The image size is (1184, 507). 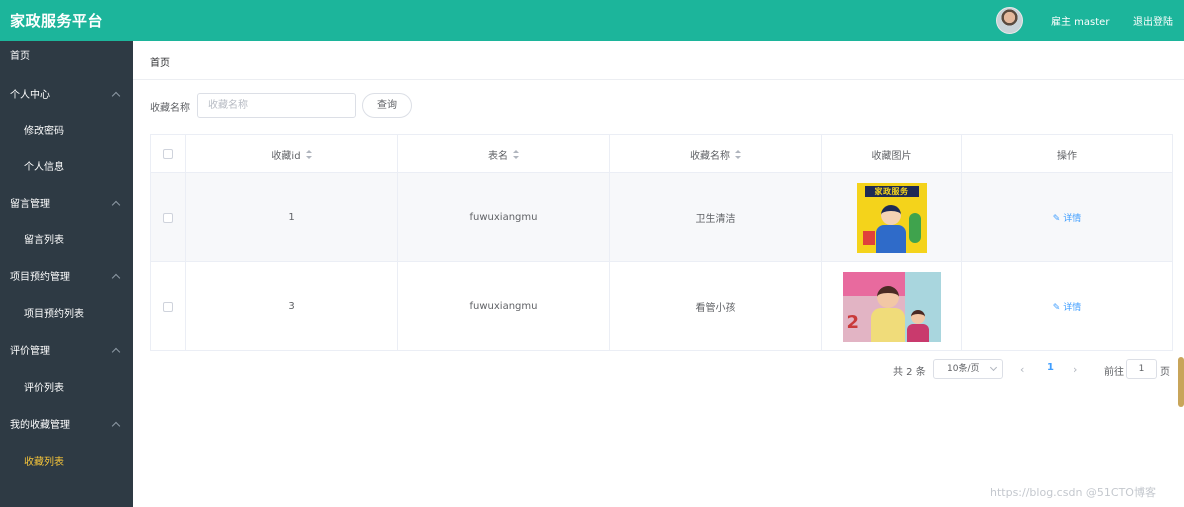 I want to click on header-table-name: 表名, so click(x=504, y=154).